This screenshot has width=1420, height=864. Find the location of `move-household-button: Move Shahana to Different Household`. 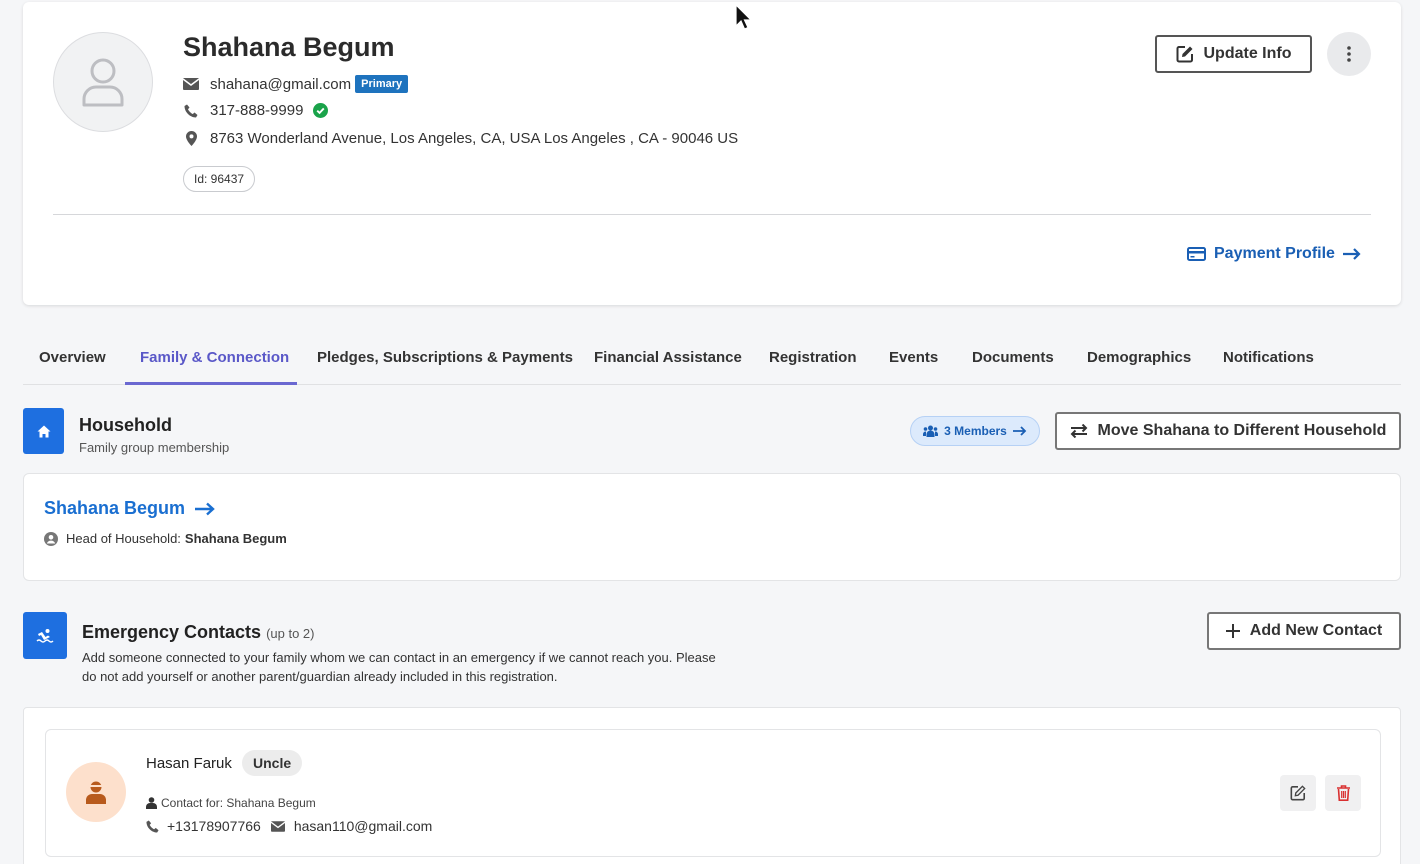

move-household-button: Move Shahana to Different Household is located at coordinates (1228, 431).